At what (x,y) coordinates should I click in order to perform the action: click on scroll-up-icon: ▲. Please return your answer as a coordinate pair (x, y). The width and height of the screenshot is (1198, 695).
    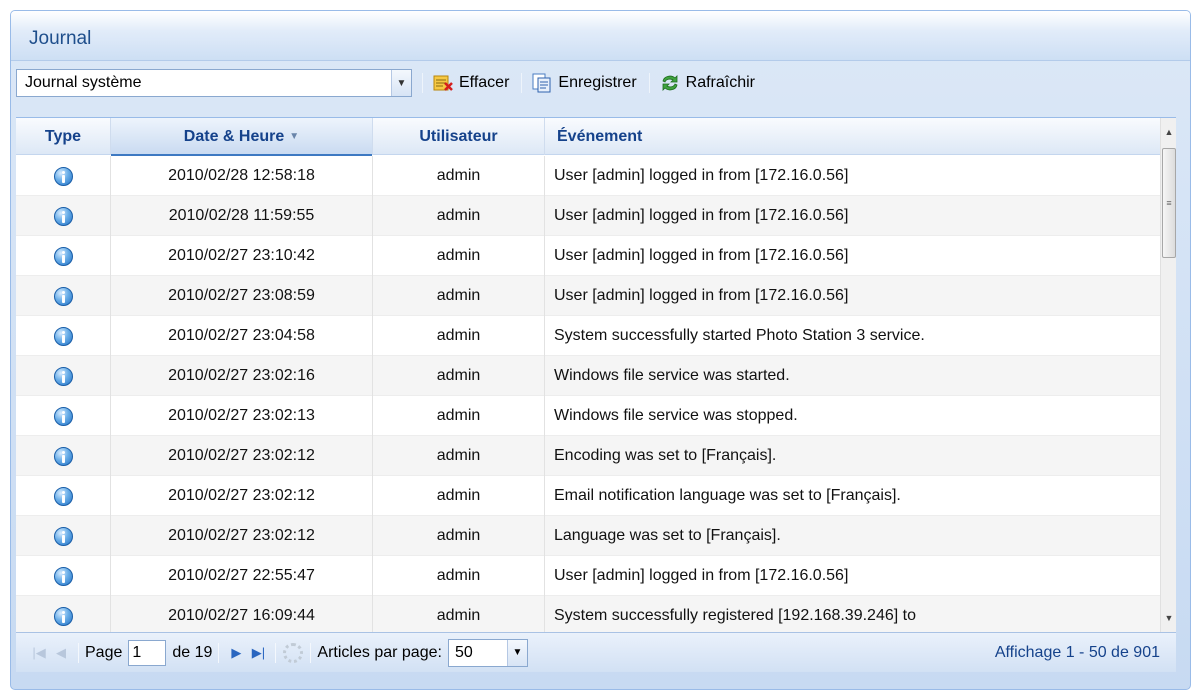
    Looking at the image, I should click on (1169, 132).